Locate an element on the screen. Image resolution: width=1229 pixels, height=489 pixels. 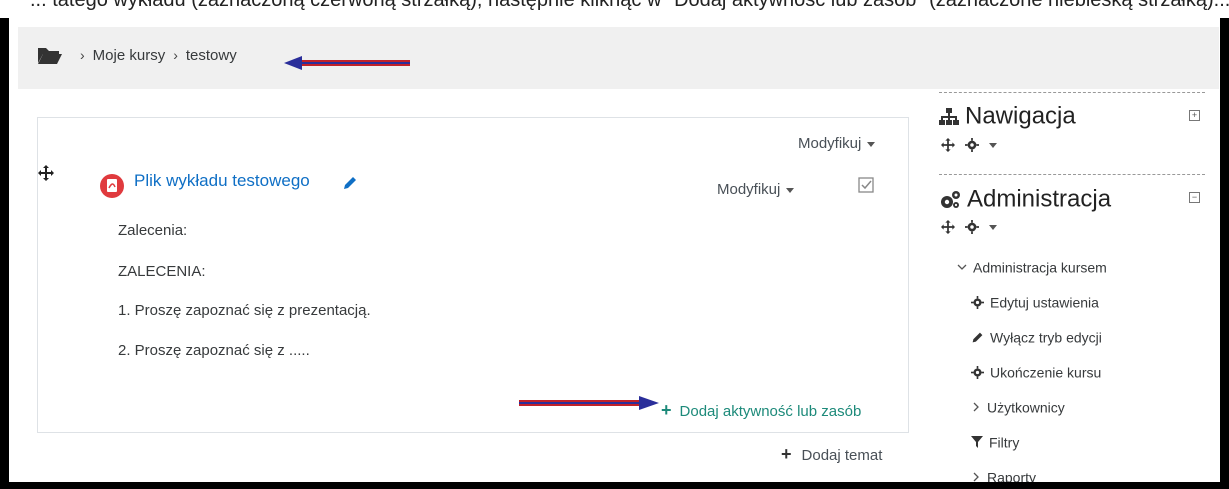
activity-modify-label: Modyfikuj is located at coordinates (749, 189).